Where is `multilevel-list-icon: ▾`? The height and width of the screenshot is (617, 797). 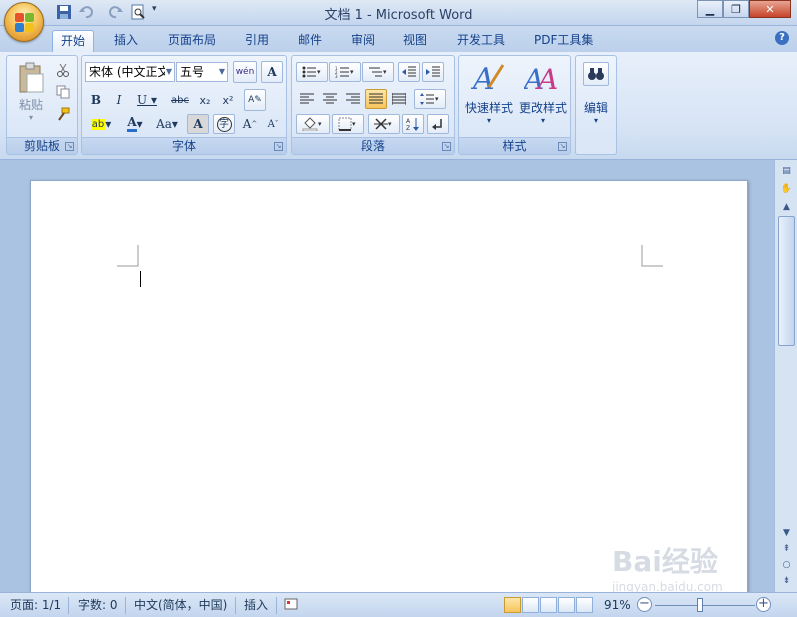
multilevel-list-icon: ▾ is located at coordinates (378, 72).